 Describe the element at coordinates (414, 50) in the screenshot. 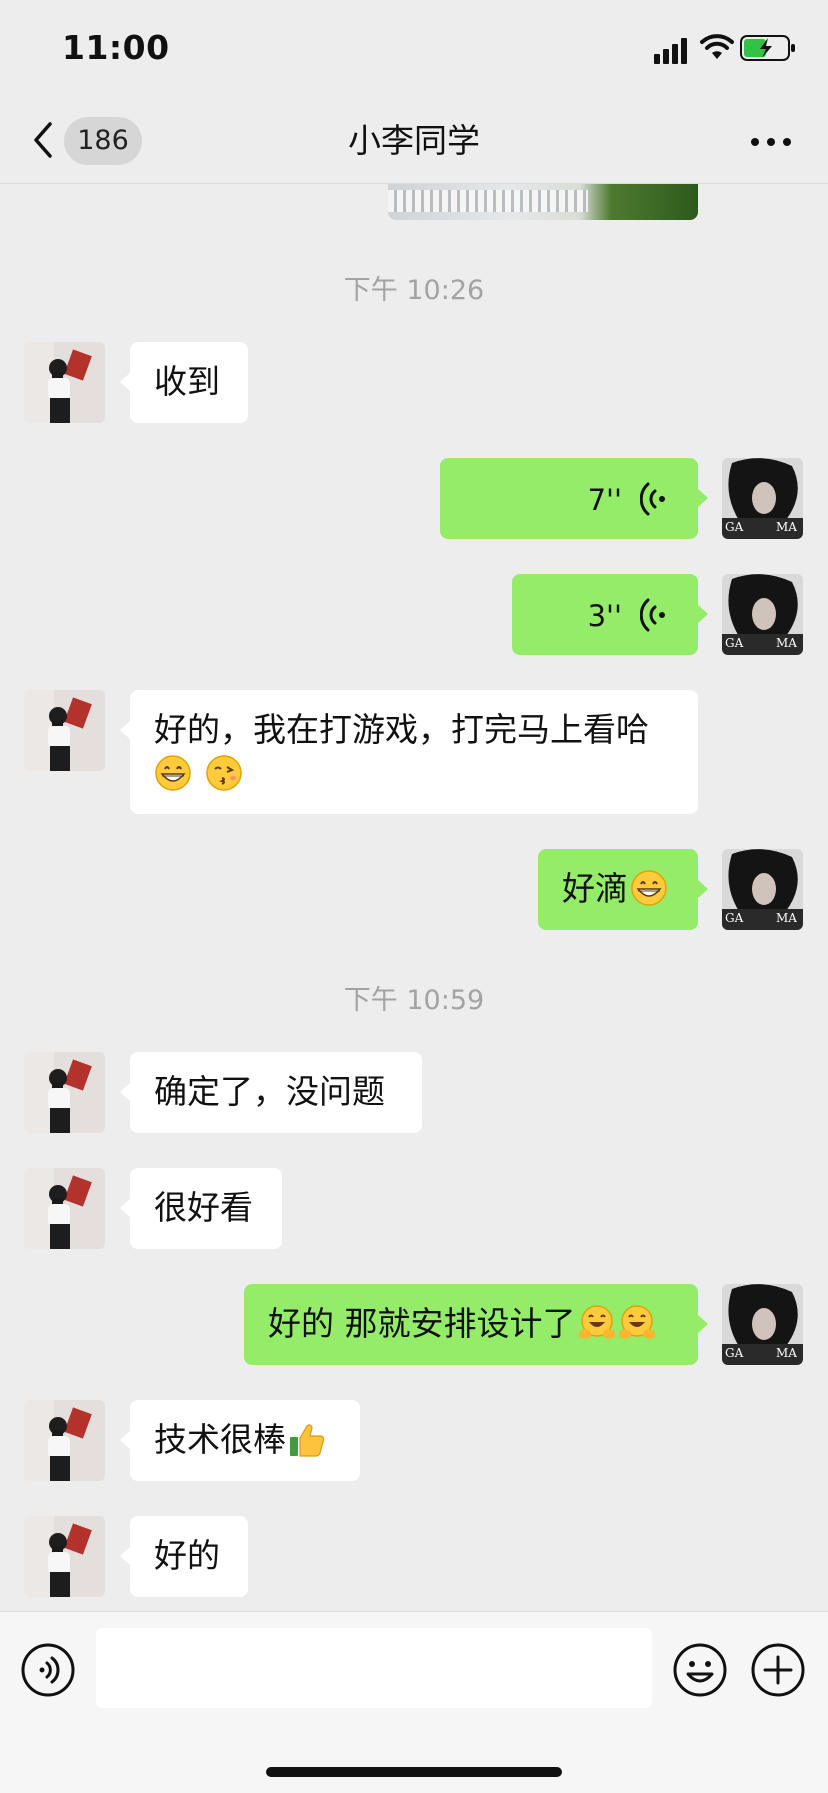

I see `status-bar: 11:00` at that location.